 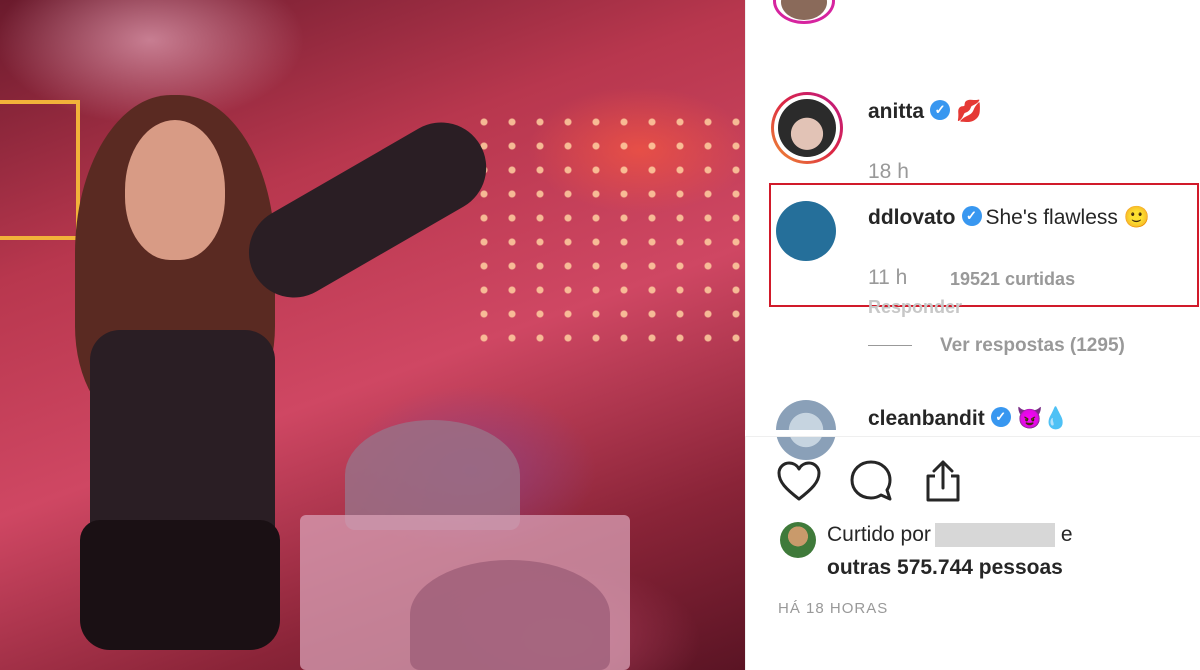 What do you see at coordinates (888, 172) in the screenshot?
I see `comment-time: 18 h` at bounding box center [888, 172].